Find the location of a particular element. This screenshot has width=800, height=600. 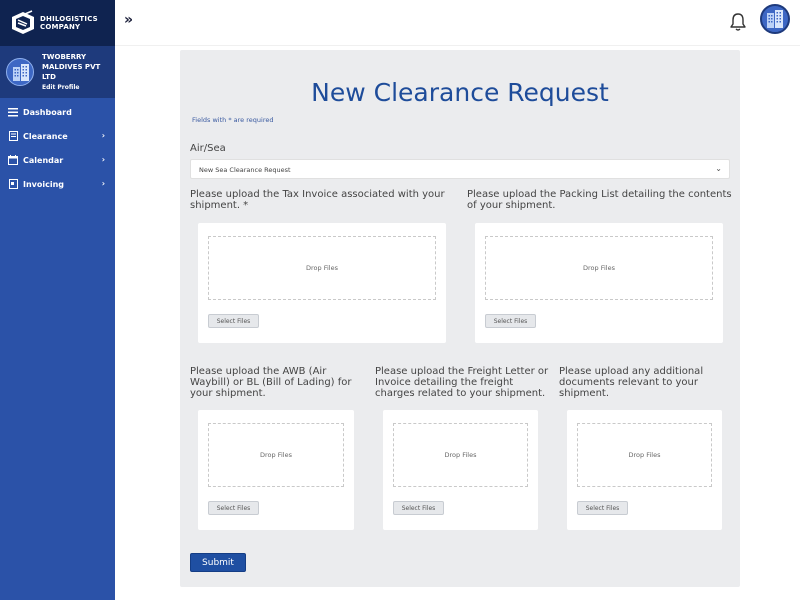

company-avatar is located at coordinates (20, 72).